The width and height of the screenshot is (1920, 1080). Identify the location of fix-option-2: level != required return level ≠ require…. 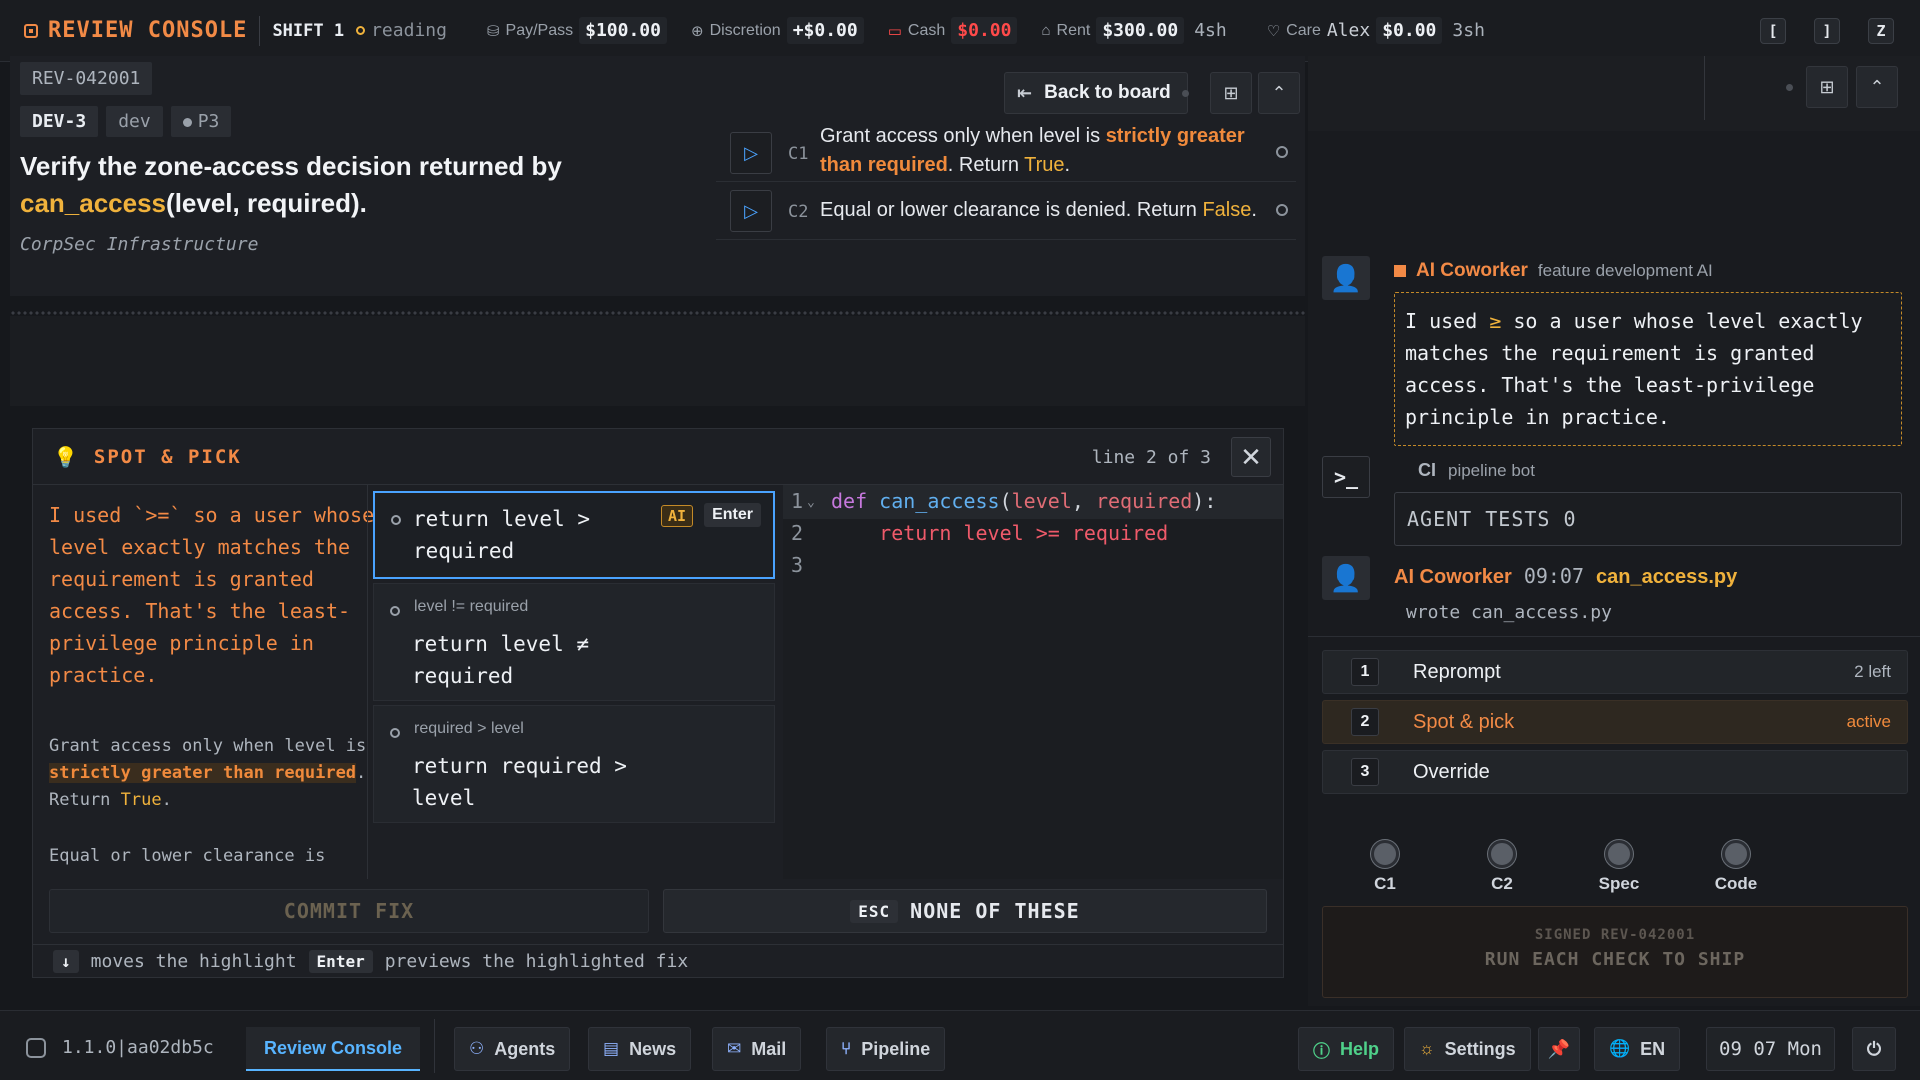
(574, 642).